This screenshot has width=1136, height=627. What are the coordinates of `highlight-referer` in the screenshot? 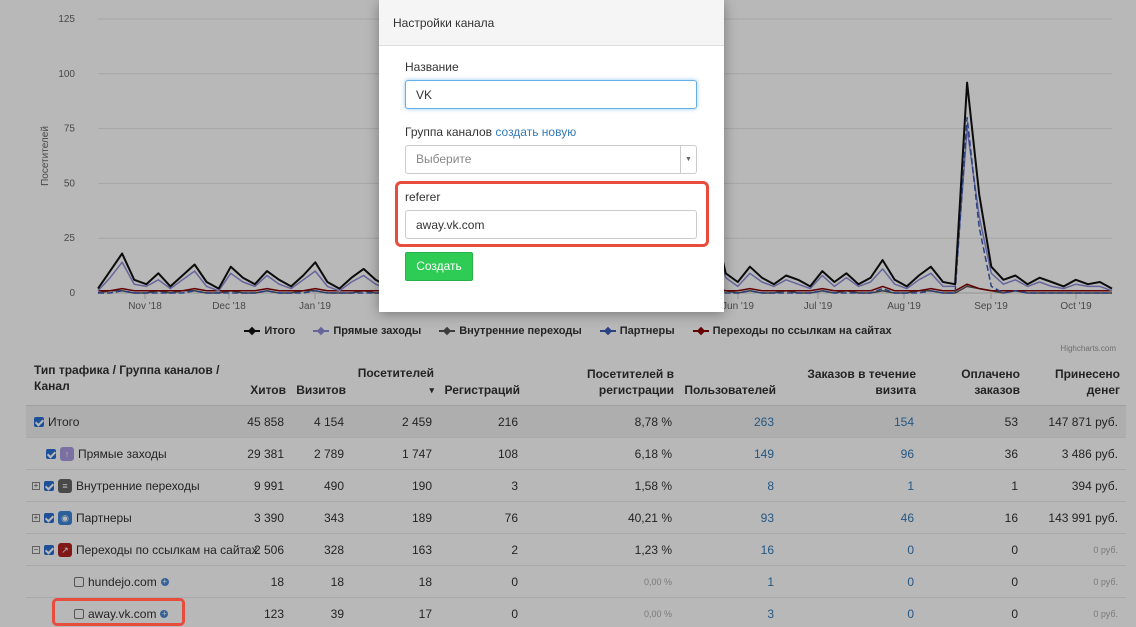 It's located at (552, 214).